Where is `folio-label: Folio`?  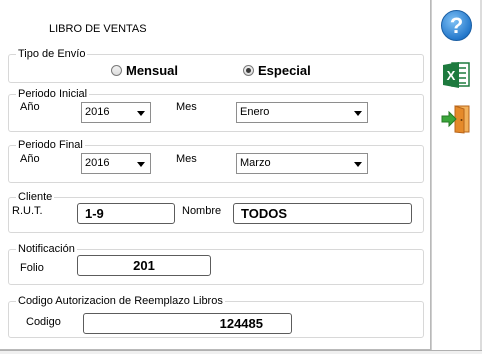
folio-label: Folio is located at coordinates (32, 268).